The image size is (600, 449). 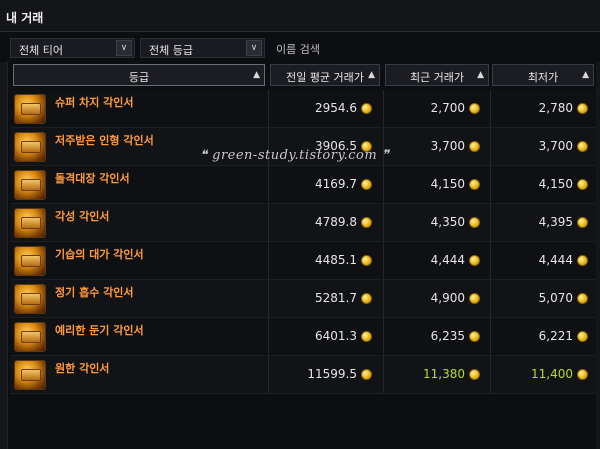 What do you see at coordinates (555, 184) in the screenshot?
I see `lowest-price: 4,150` at bounding box center [555, 184].